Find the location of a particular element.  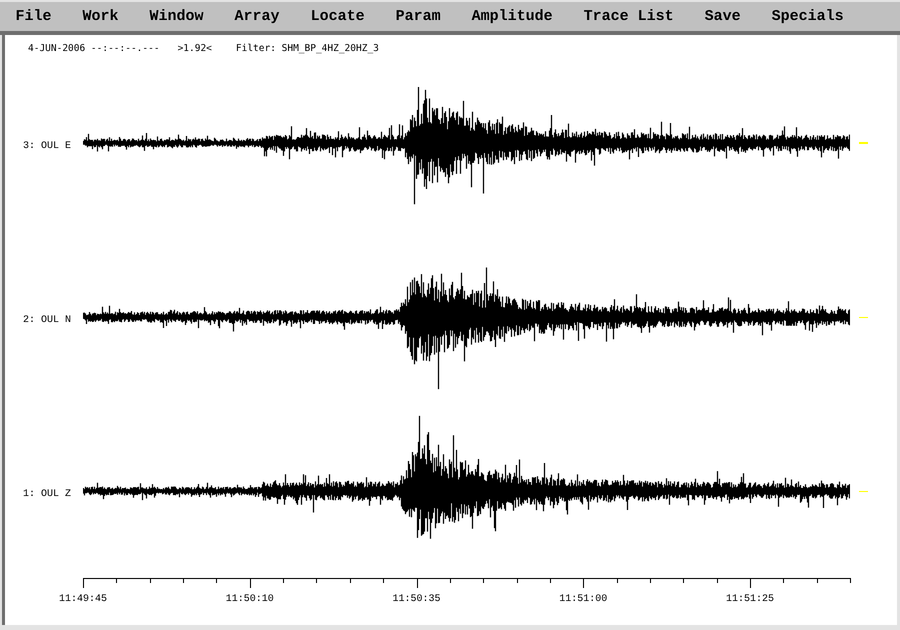

menu-item: Trace List is located at coordinates (629, 16).